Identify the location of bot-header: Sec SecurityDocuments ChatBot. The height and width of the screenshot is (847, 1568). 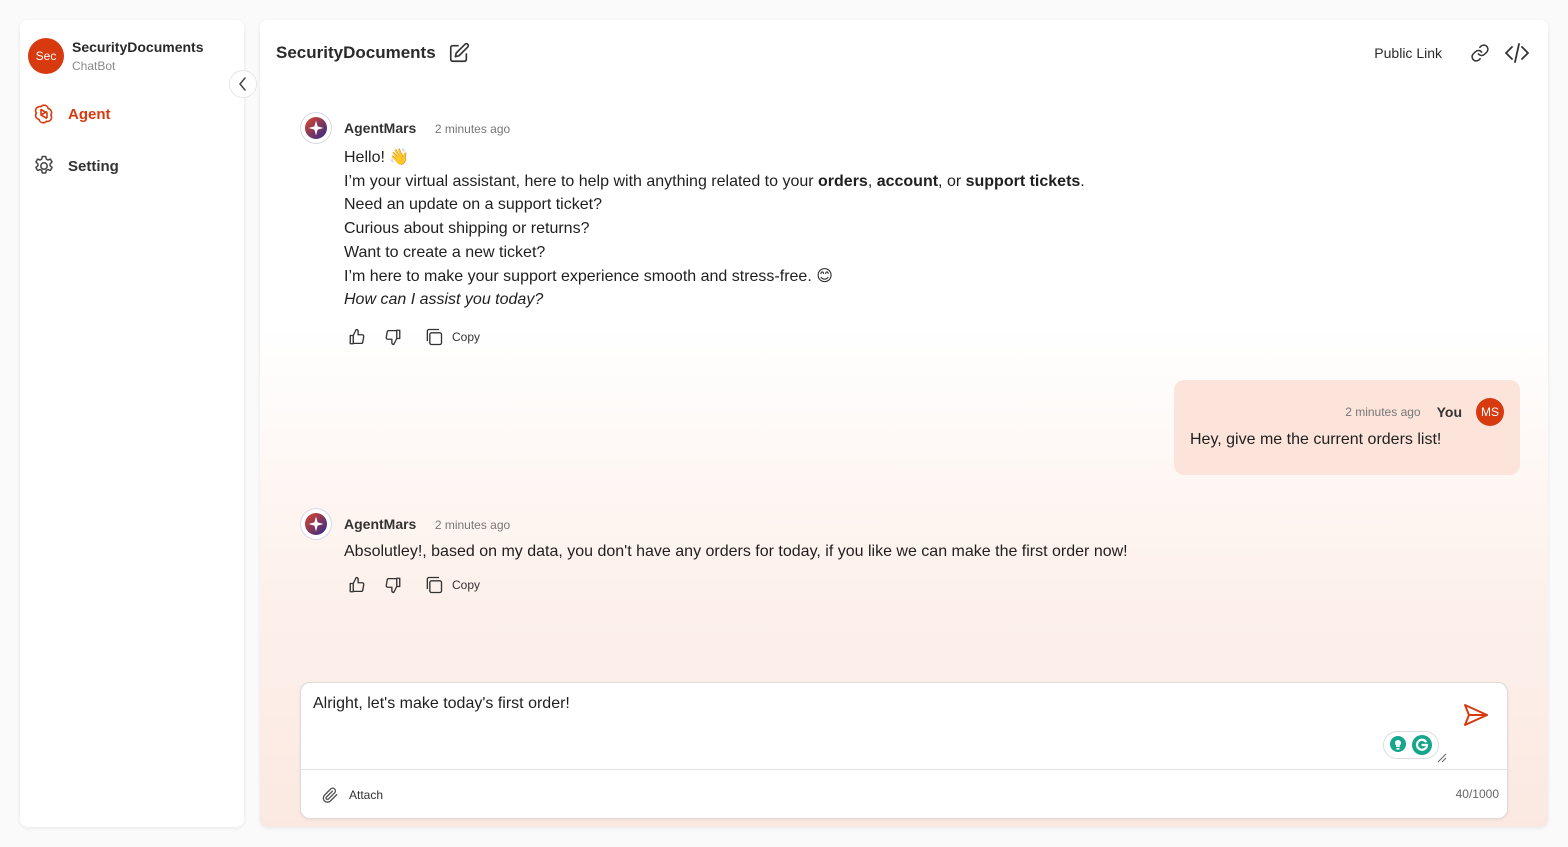
(115, 56).